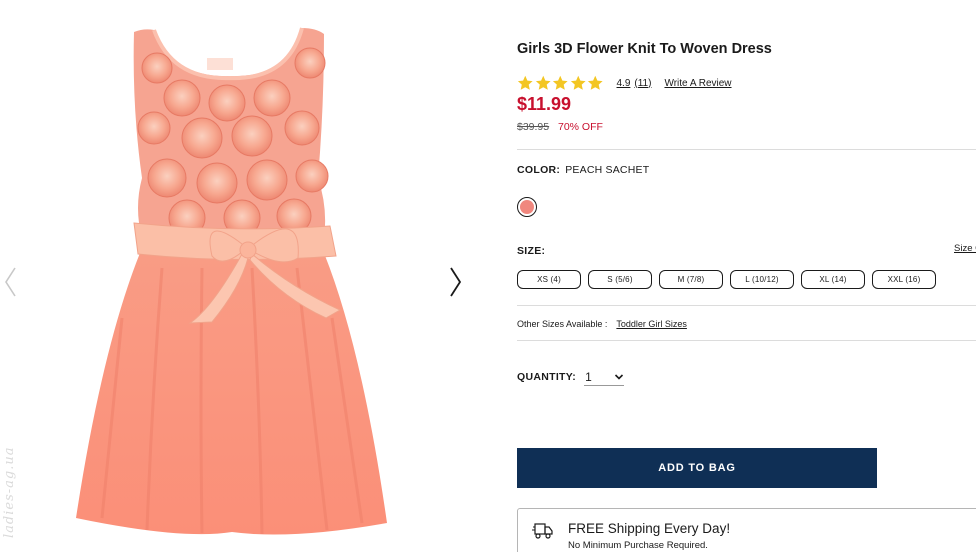  What do you see at coordinates (549, 279) in the screenshot?
I see `size-option-xs: XS (4)` at bounding box center [549, 279].